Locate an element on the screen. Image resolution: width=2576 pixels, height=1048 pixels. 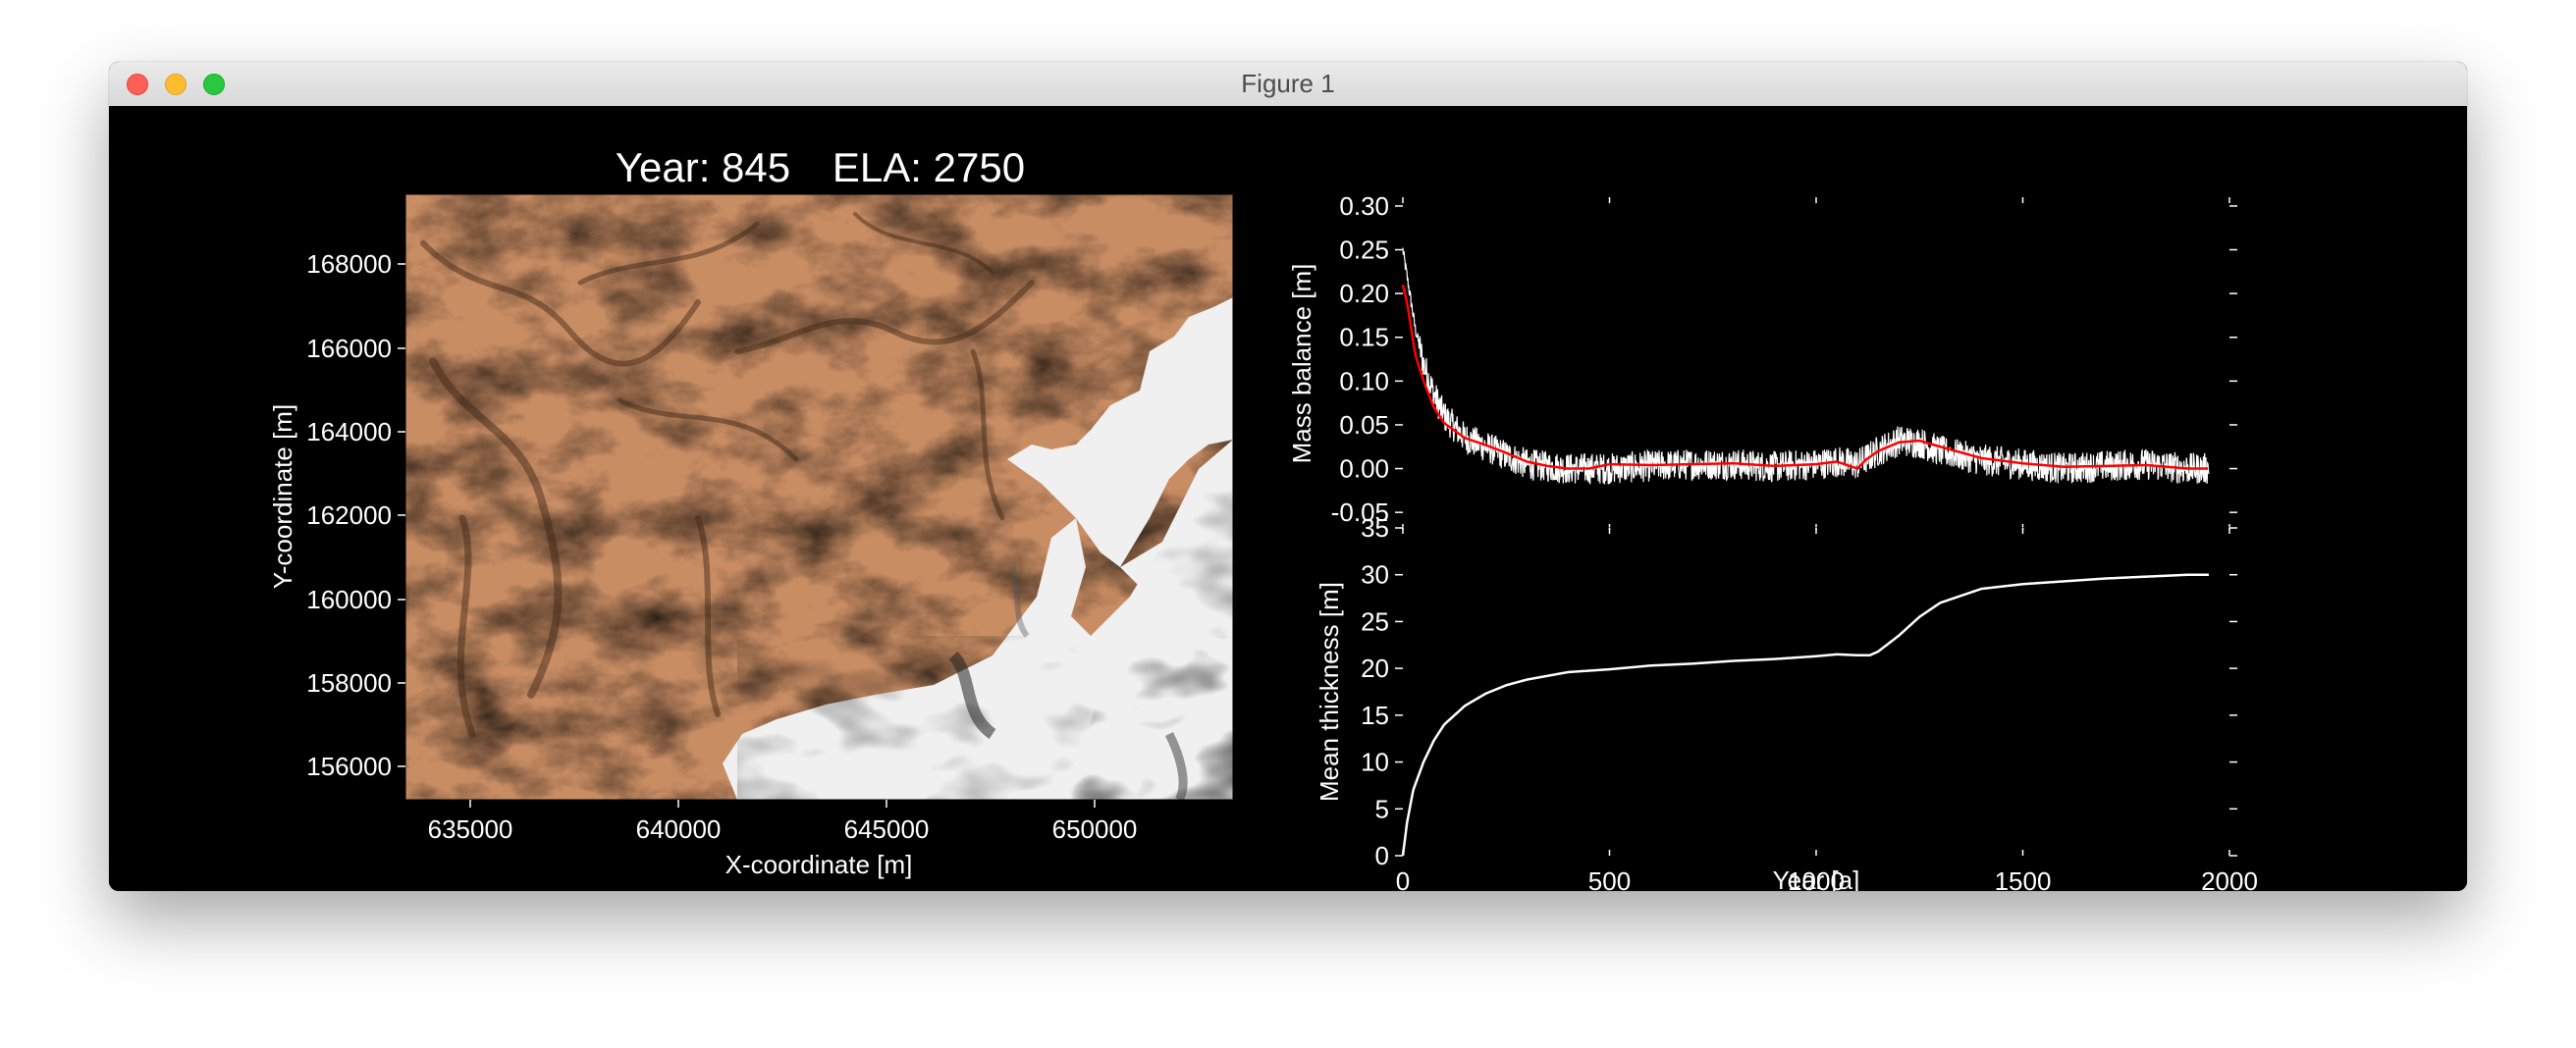
map-ytick-label: 164000 is located at coordinates (349, 431).